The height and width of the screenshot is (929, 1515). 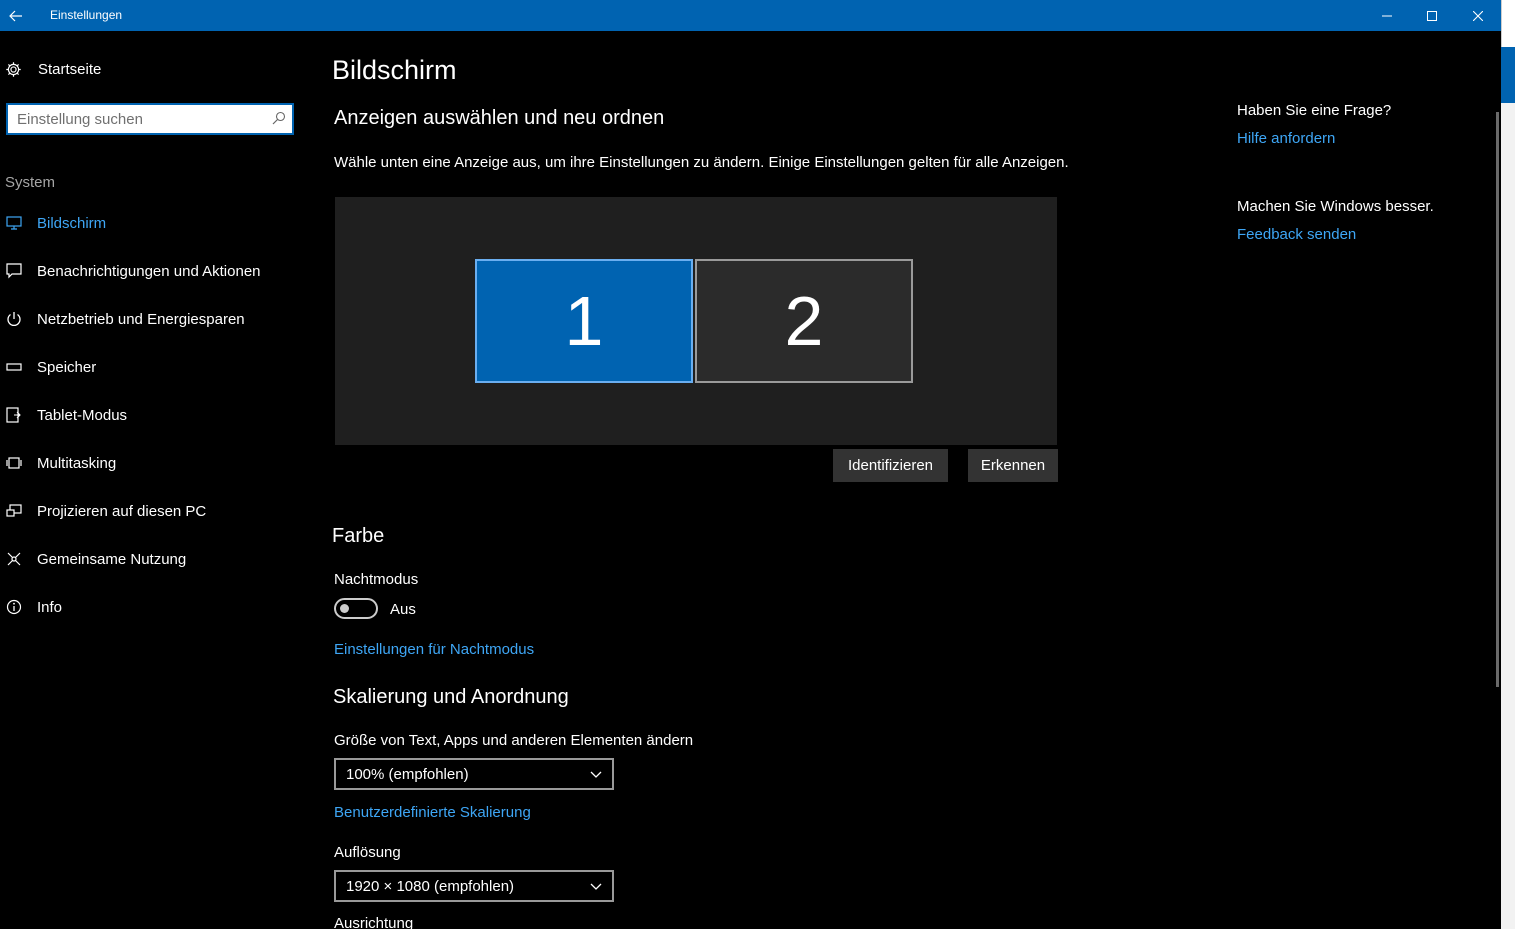 I want to click on sidebar-item-label: Info, so click(x=50, y=607).